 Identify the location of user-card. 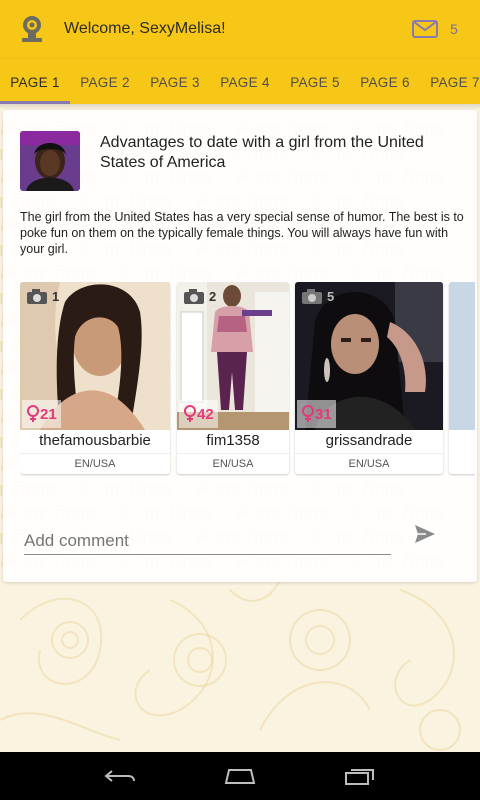
(462, 378).